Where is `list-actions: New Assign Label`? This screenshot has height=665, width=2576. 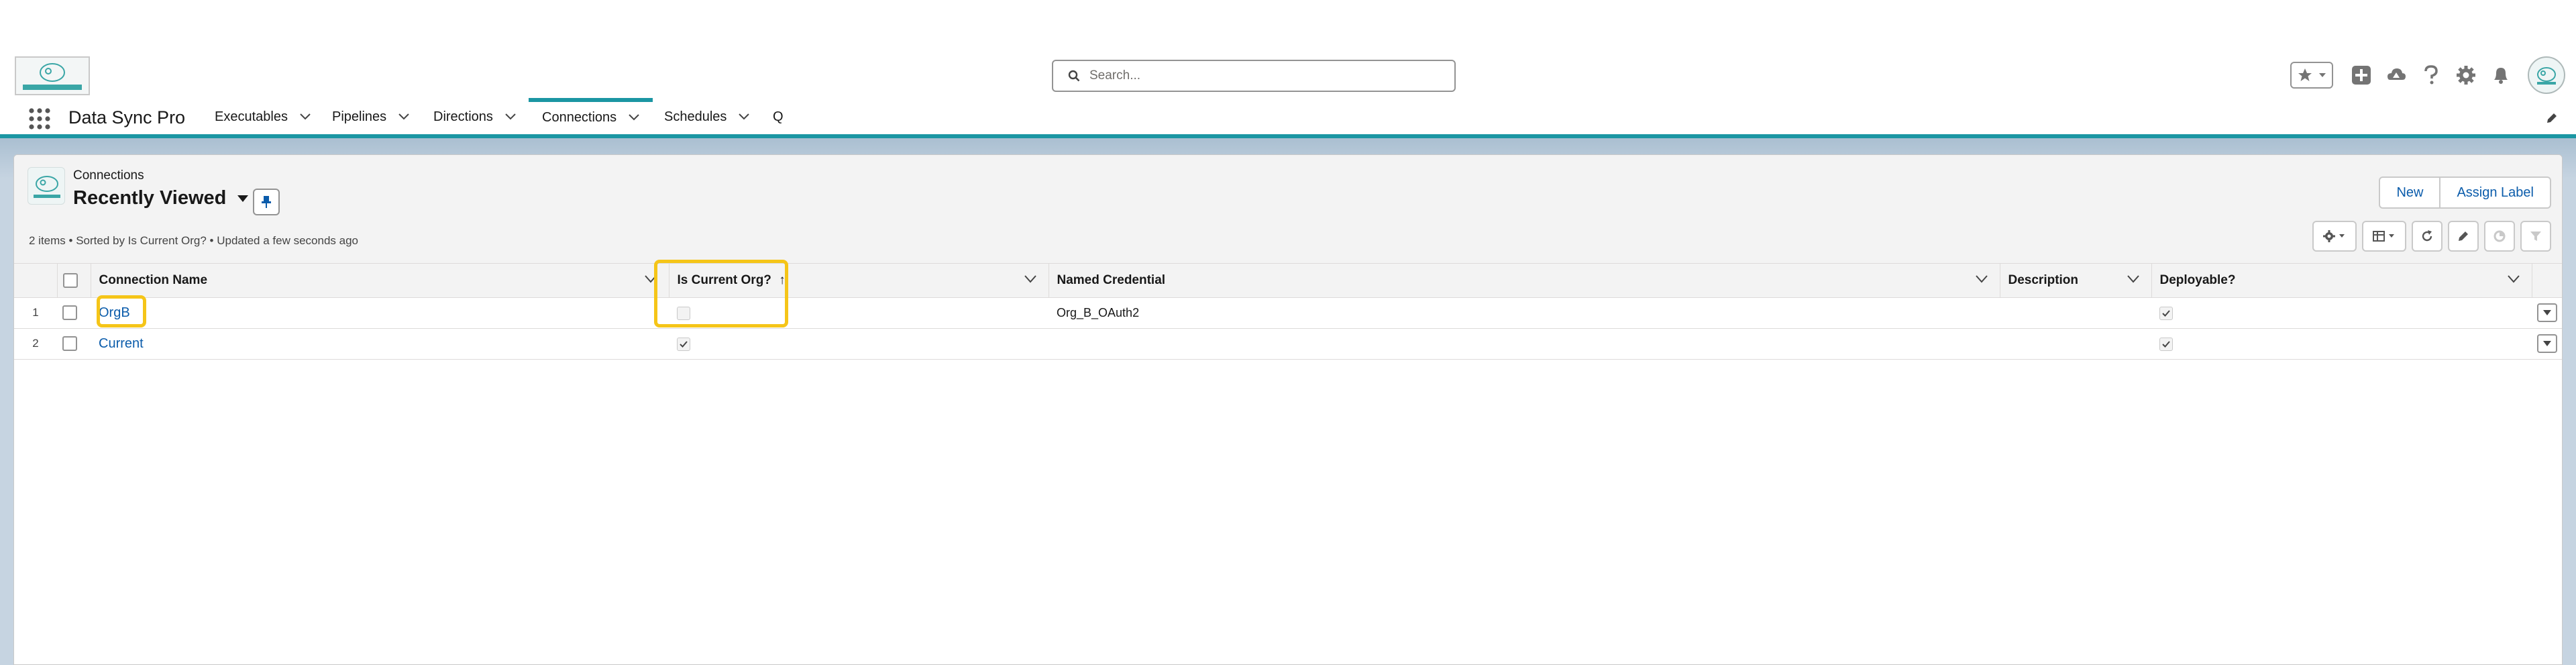 list-actions: New Assign Label is located at coordinates (2465, 192).